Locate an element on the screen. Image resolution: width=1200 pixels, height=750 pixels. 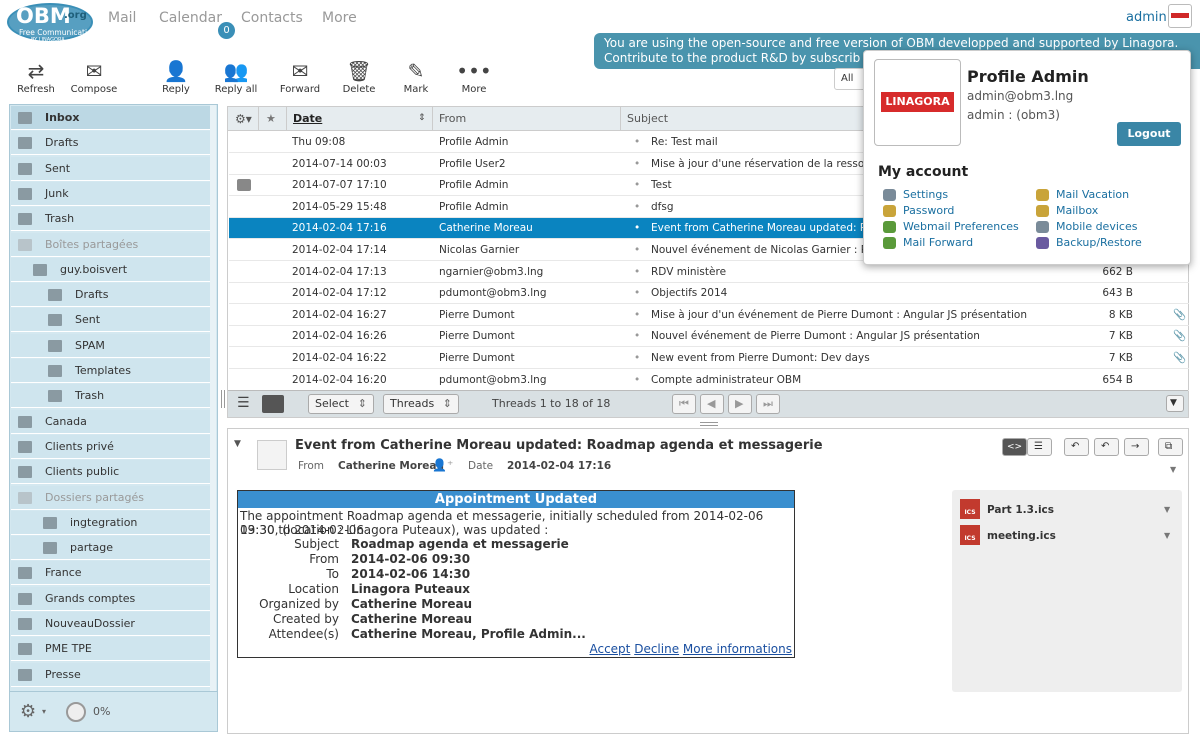
account-link: Backup/Restore is located at coordinates (1099, 242).